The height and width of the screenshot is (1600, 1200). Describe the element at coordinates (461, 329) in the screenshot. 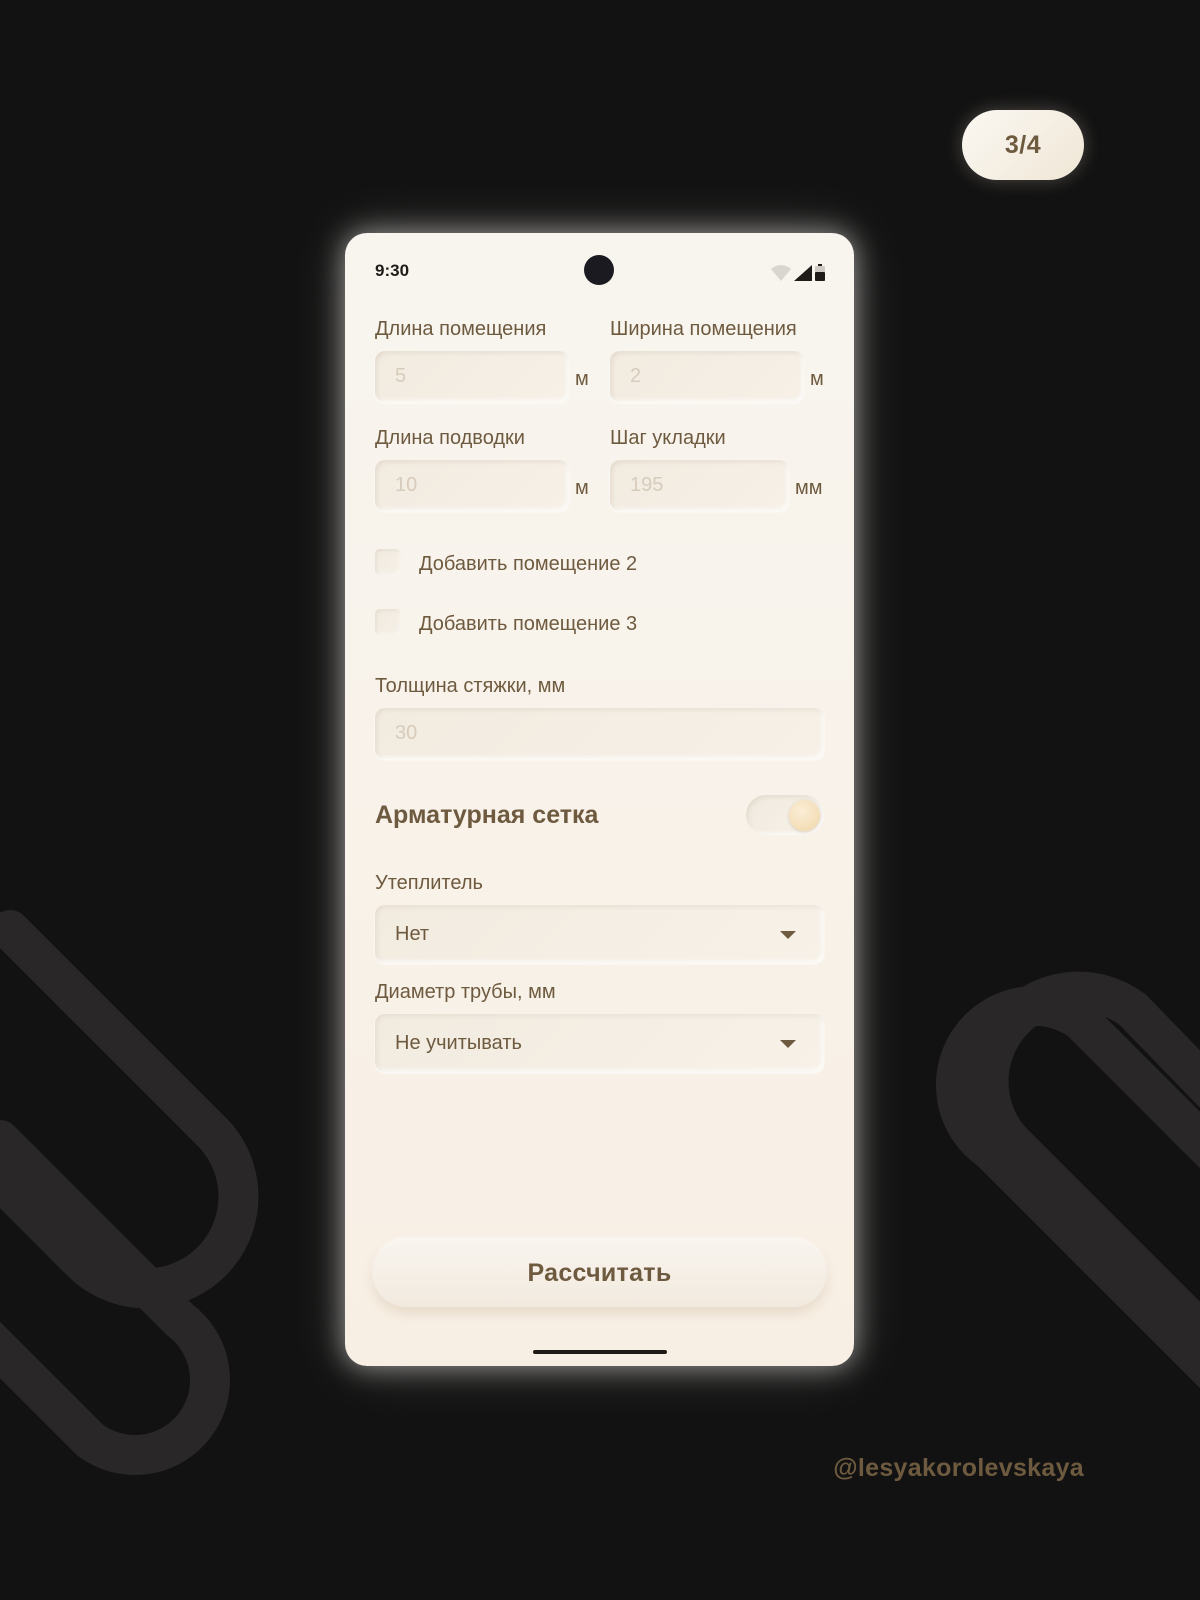

I see `room-length-label: Длина помещения` at that location.